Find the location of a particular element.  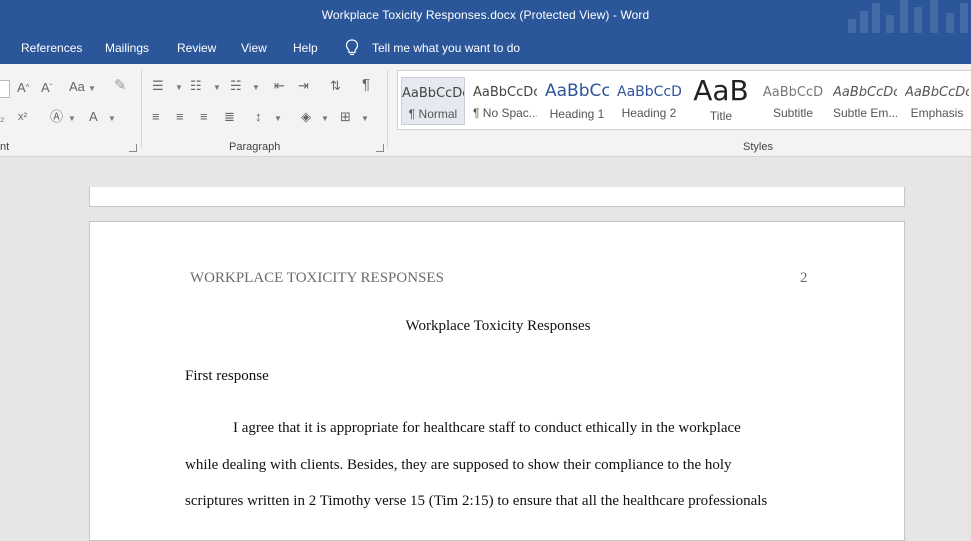

grow-font-icon: A^ is located at coordinates (23, 88).